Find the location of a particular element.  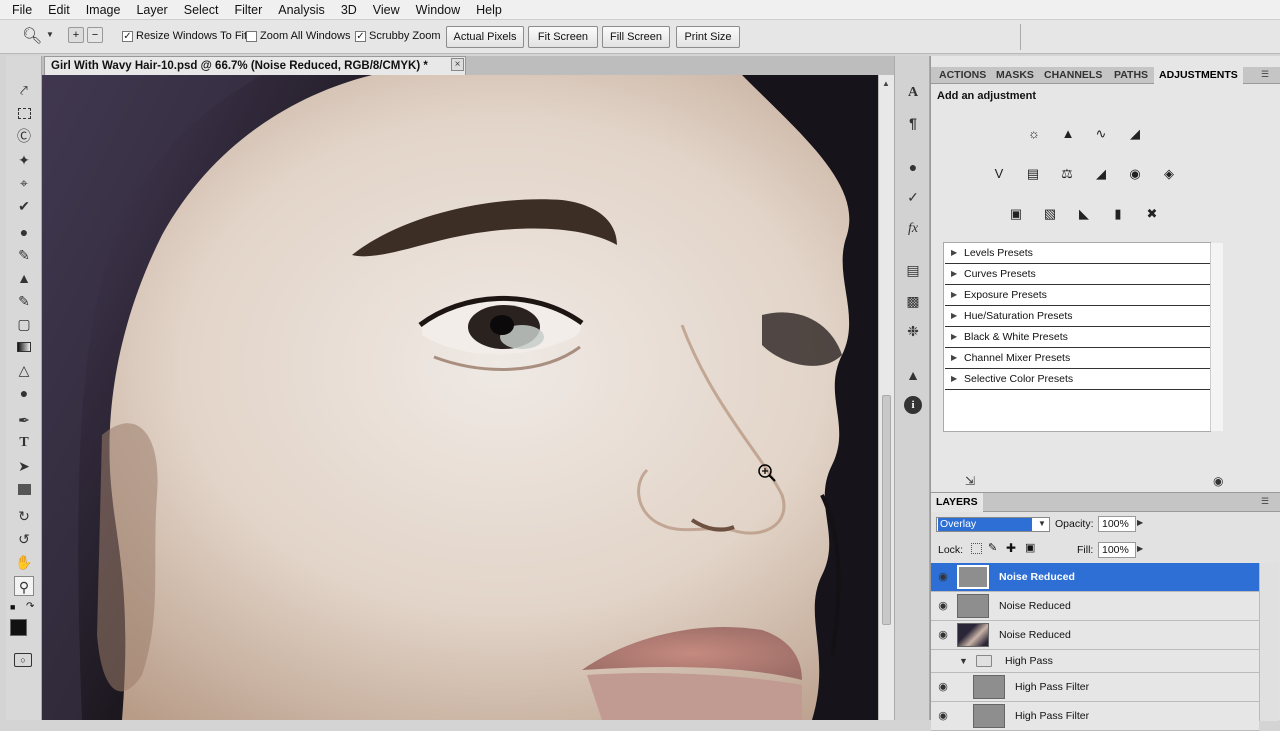

marquee-tool-icon is located at coordinates (24, 114).